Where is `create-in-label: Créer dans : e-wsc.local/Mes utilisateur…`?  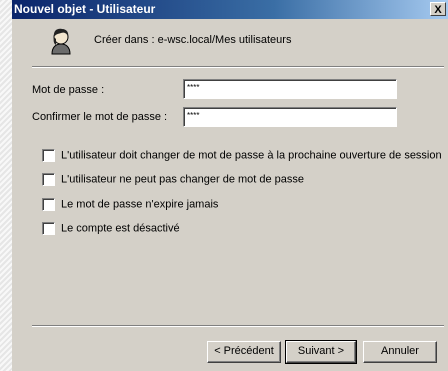 create-in-label: Créer dans : e-wsc.local/Mes utilisateur… is located at coordinates (193, 40).